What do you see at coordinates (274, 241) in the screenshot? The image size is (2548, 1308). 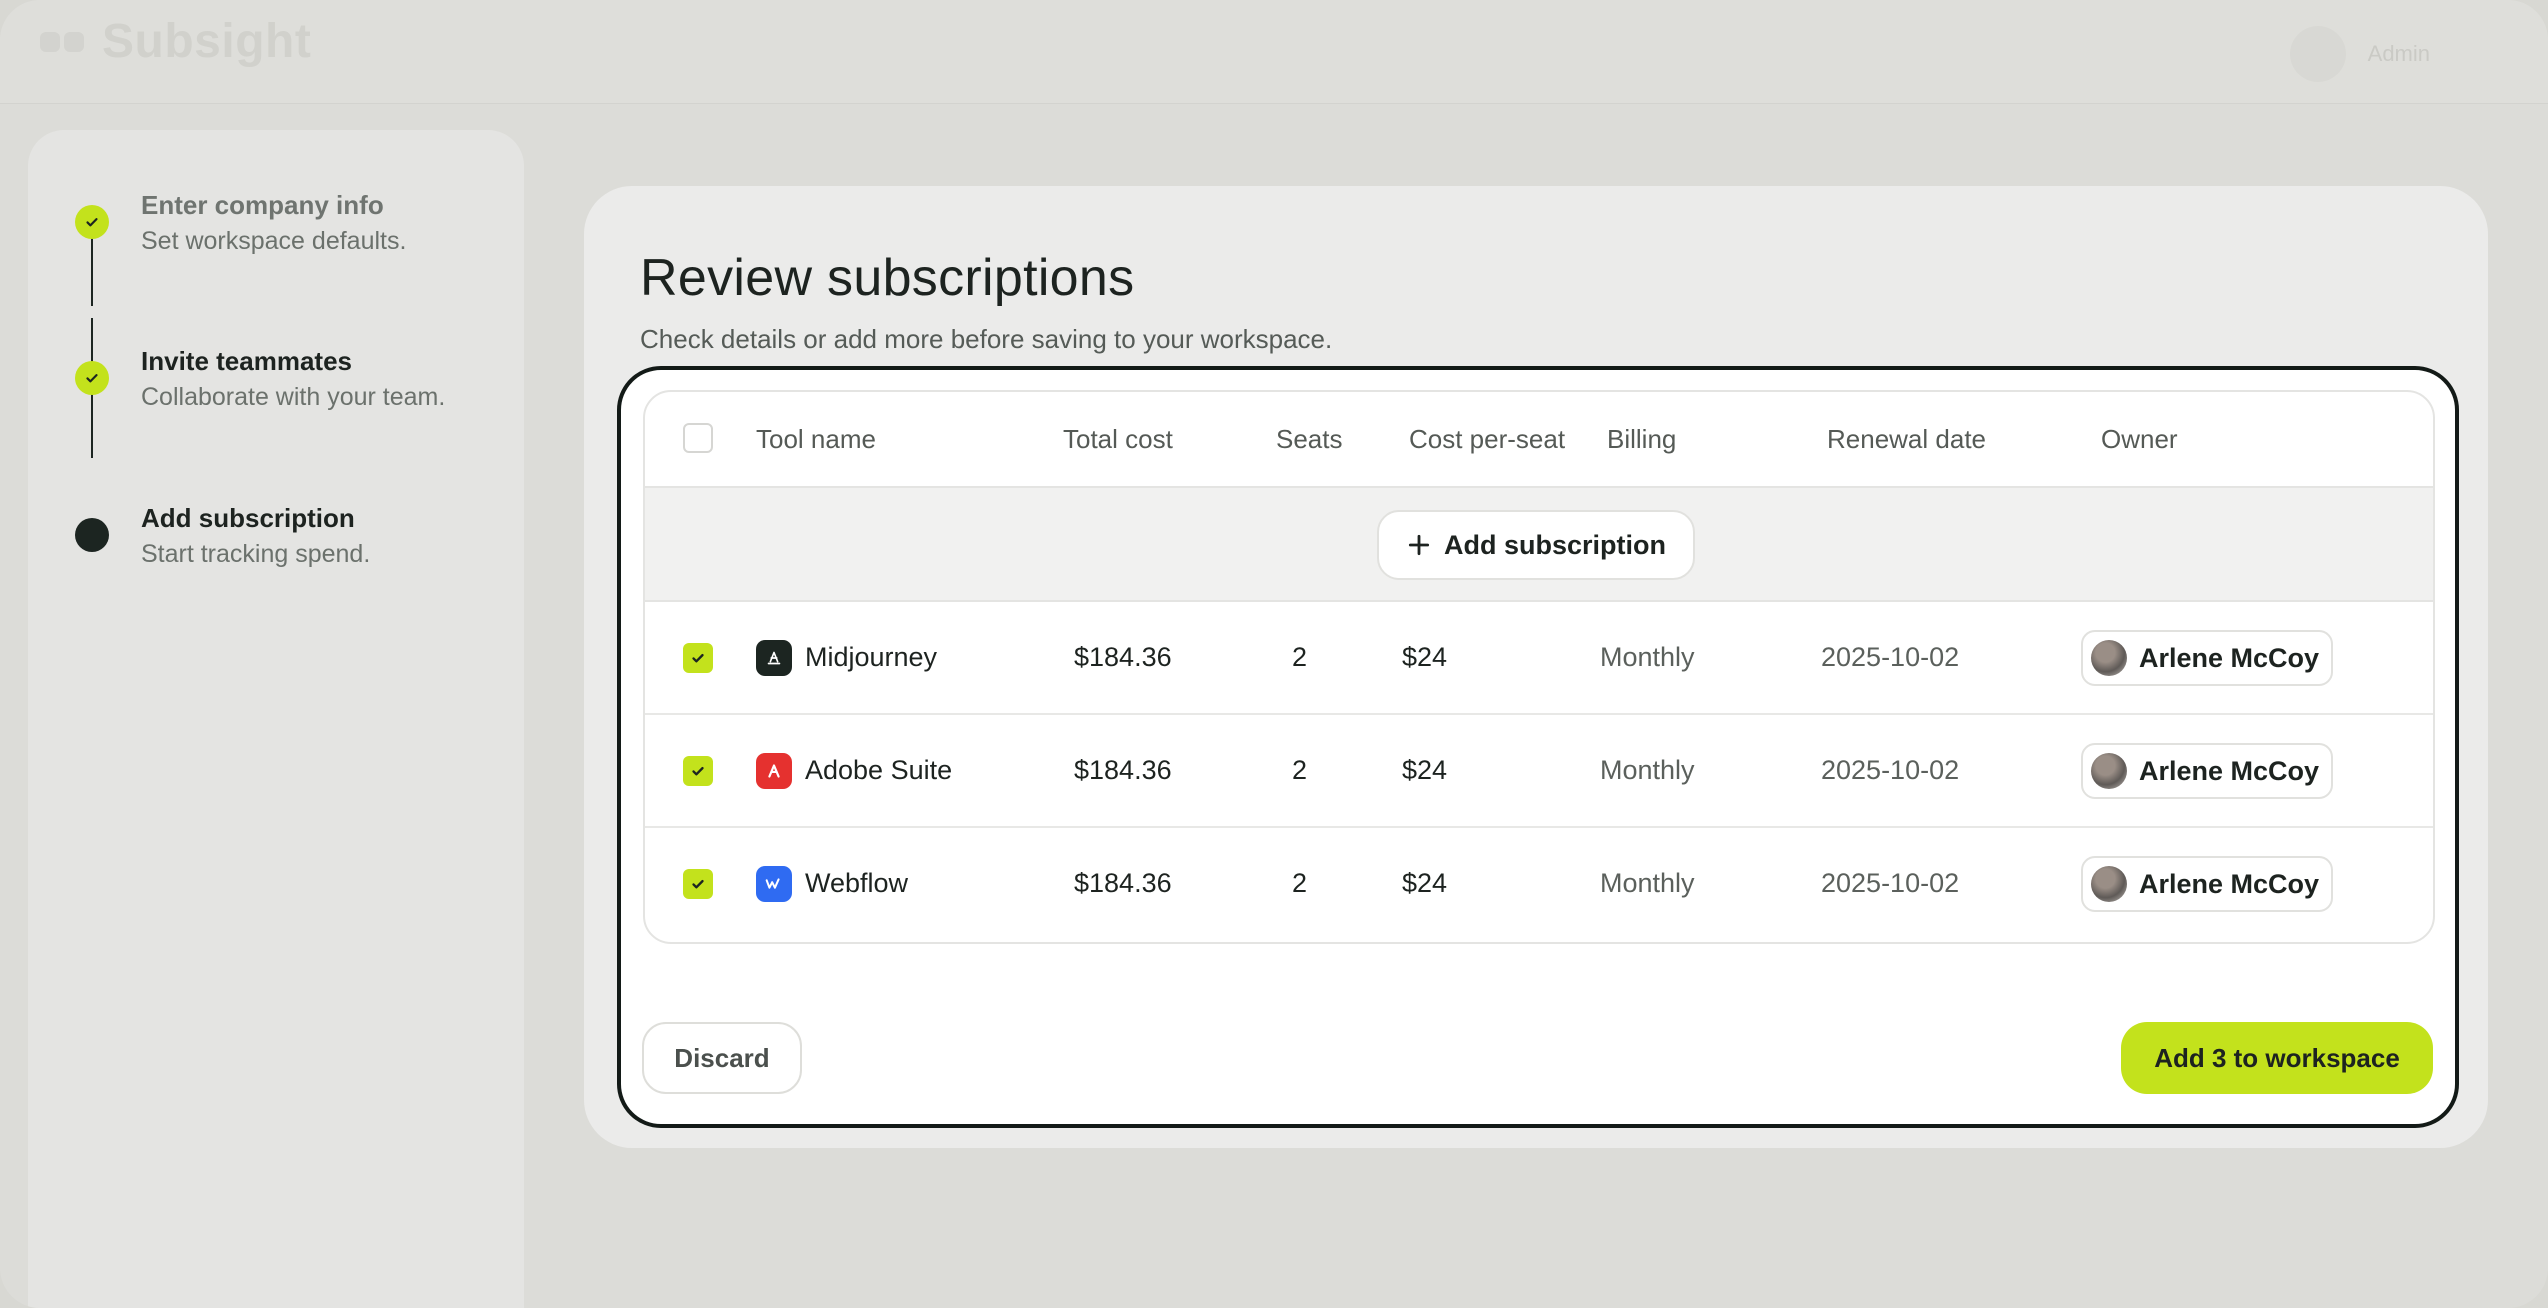 I see `step-subtitle: Set workspace defaults.` at bounding box center [274, 241].